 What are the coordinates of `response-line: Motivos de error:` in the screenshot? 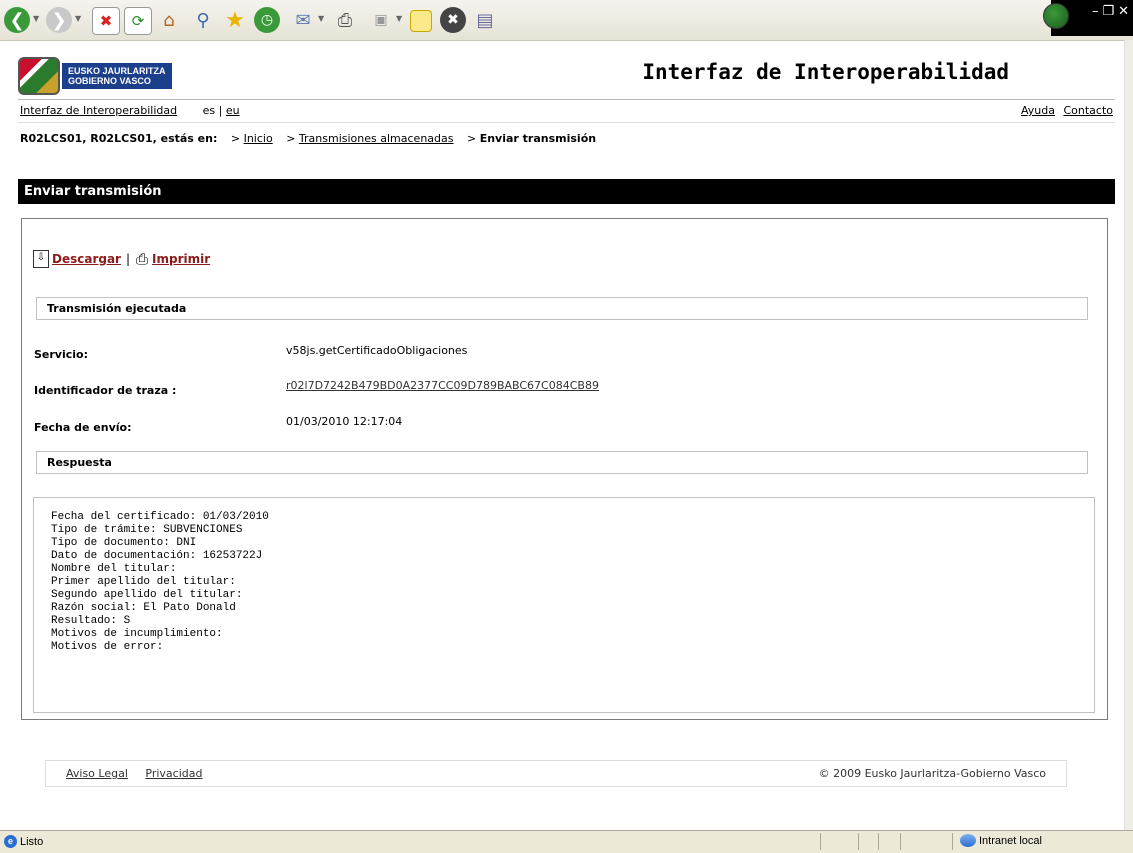 It's located at (107, 647).